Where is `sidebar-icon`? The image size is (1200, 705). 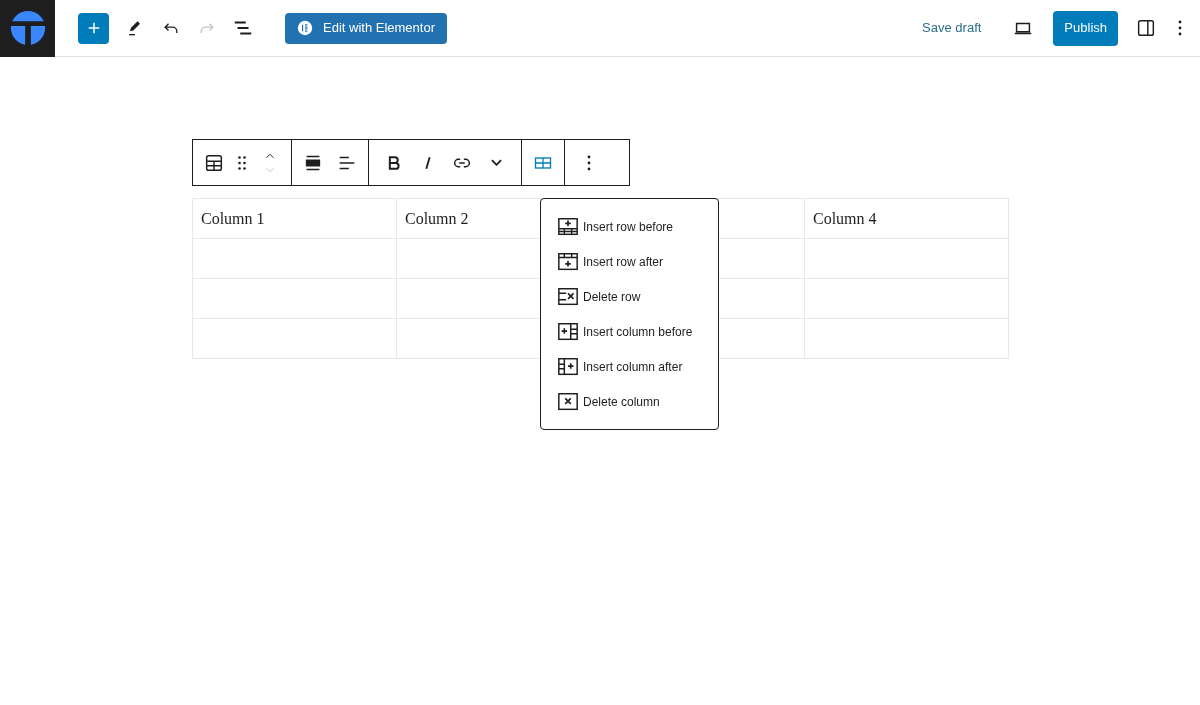 sidebar-icon is located at coordinates (1146, 28).